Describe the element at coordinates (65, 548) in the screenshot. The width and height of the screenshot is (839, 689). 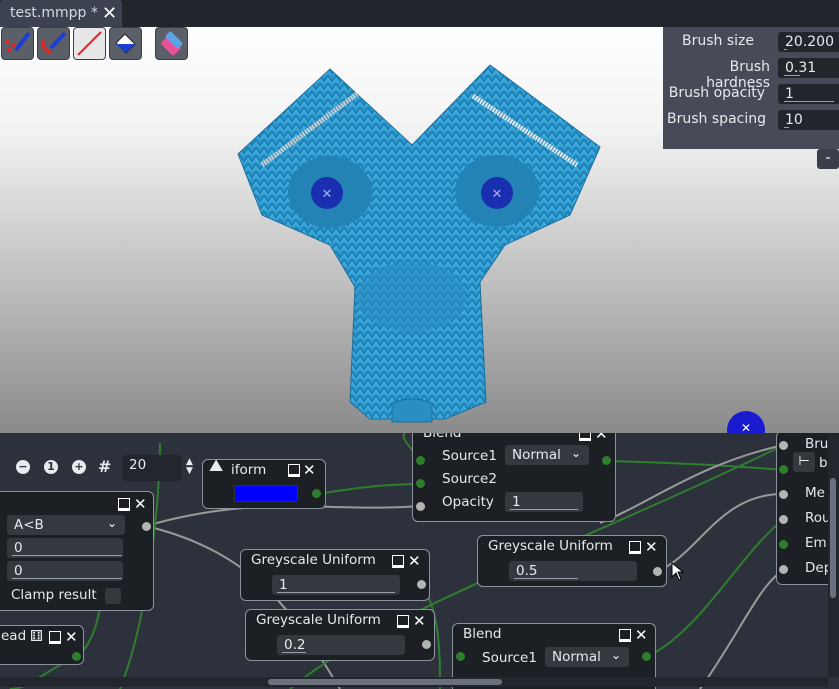
I see `math-a-field: 0` at that location.